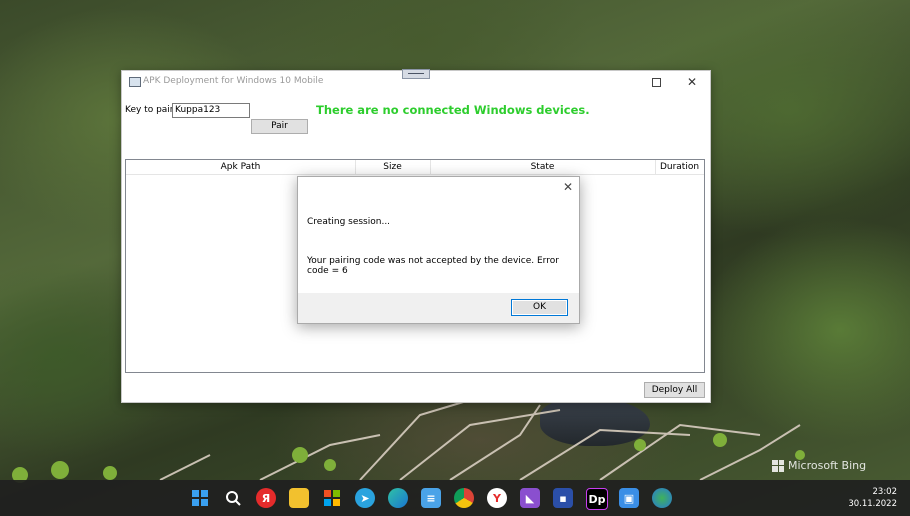 This screenshot has width=910, height=516. I want to click on dialog-footer: OK, so click(438, 308).